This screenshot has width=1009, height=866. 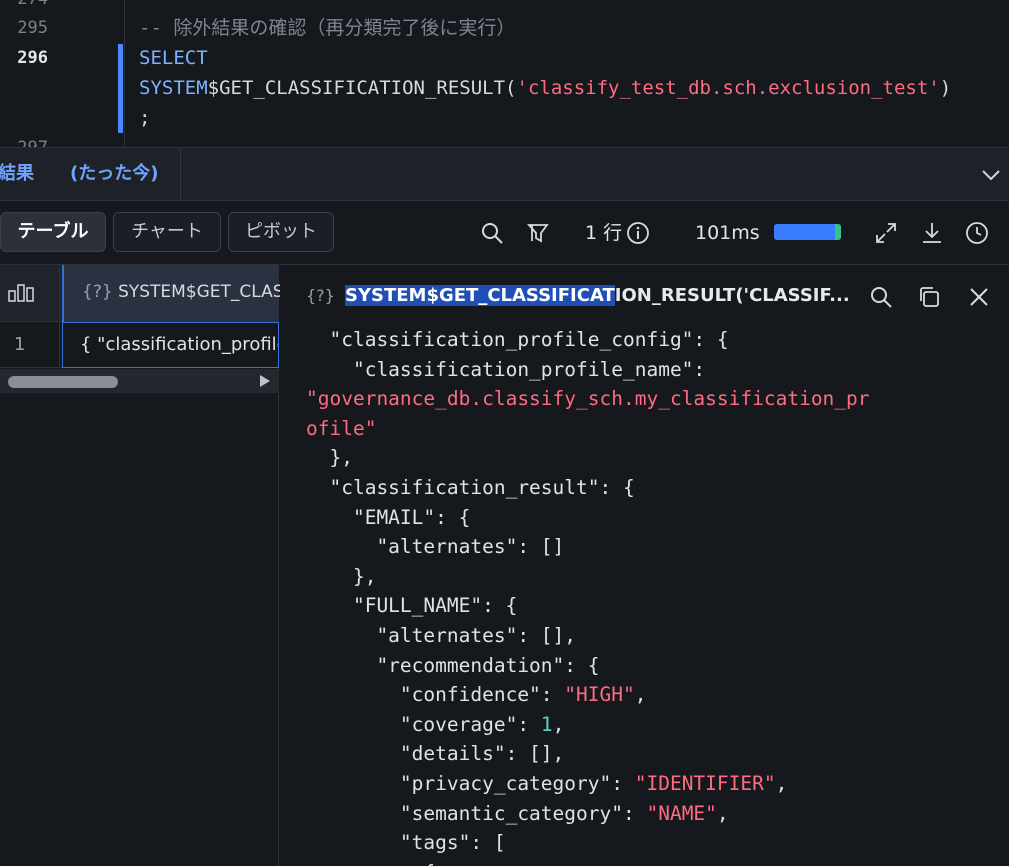 I want to click on view-table-button: テーブル, so click(x=53, y=232).